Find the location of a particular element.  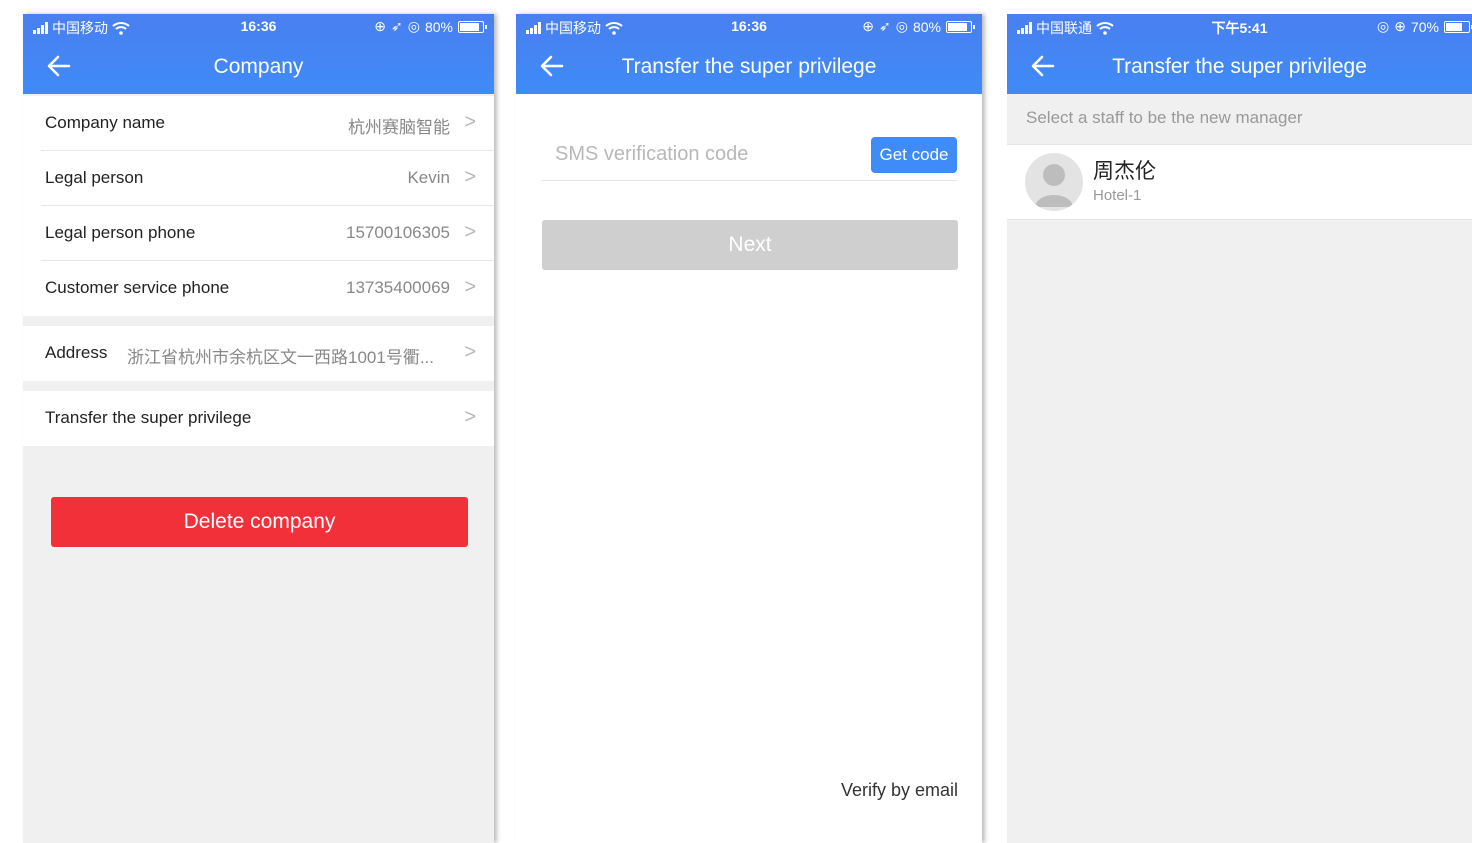

battery-percent: 70% is located at coordinates (1424, 26).